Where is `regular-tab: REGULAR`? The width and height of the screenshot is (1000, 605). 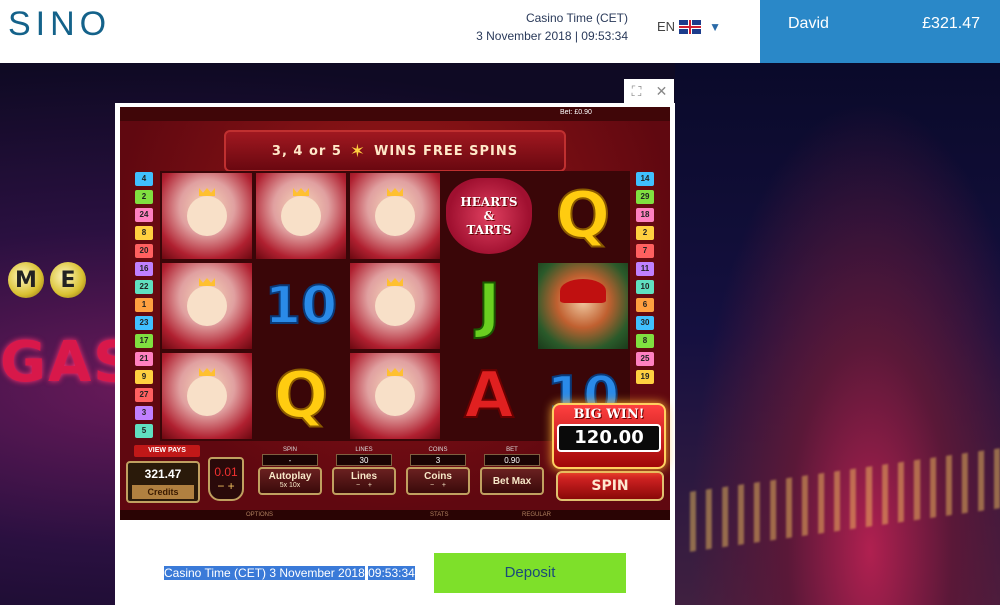 regular-tab: REGULAR is located at coordinates (536, 515).